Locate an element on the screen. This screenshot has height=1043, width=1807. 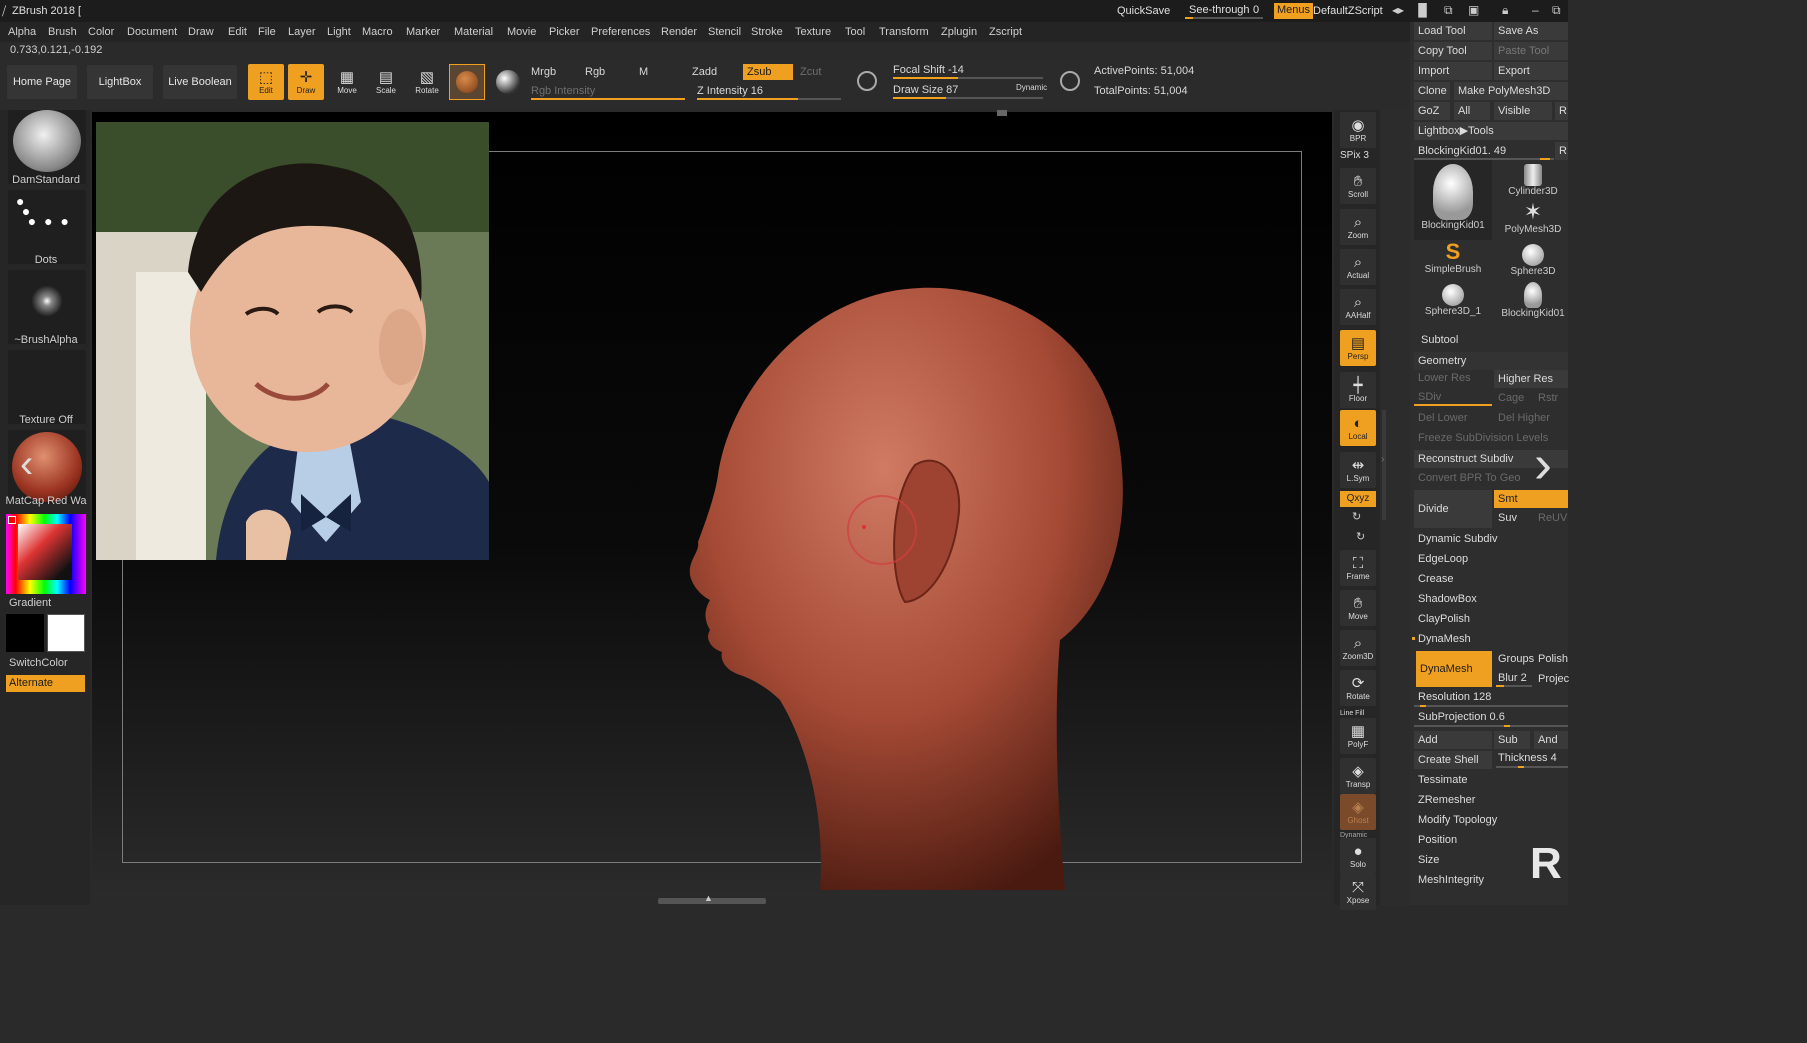
material-selector: ‹ is located at coordinates (47, 467).